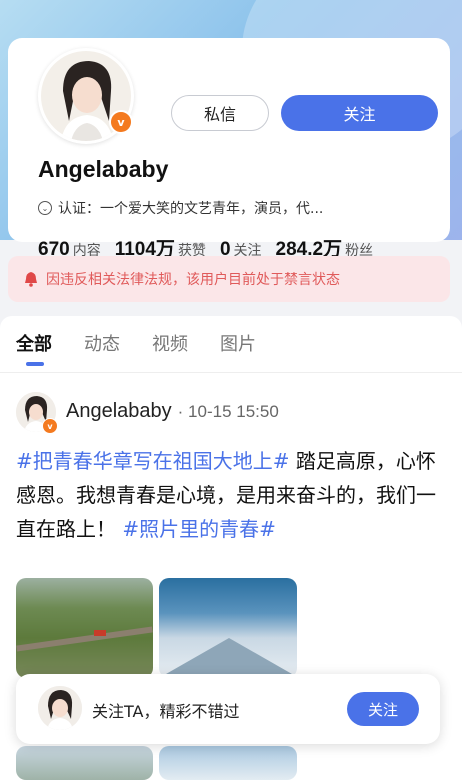 The width and height of the screenshot is (462, 780). Describe the element at coordinates (231, 372) in the screenshot. I see `divider` at that location.